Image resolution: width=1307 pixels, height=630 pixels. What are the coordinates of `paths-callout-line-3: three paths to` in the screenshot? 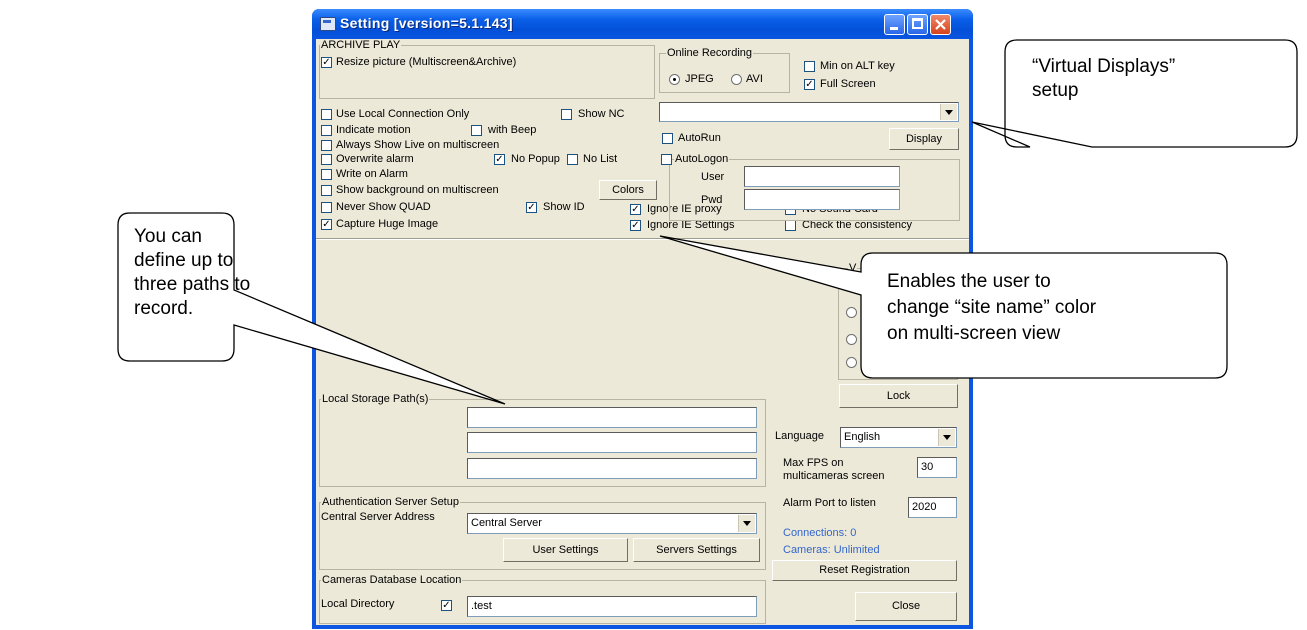 It's located at (192, 284).